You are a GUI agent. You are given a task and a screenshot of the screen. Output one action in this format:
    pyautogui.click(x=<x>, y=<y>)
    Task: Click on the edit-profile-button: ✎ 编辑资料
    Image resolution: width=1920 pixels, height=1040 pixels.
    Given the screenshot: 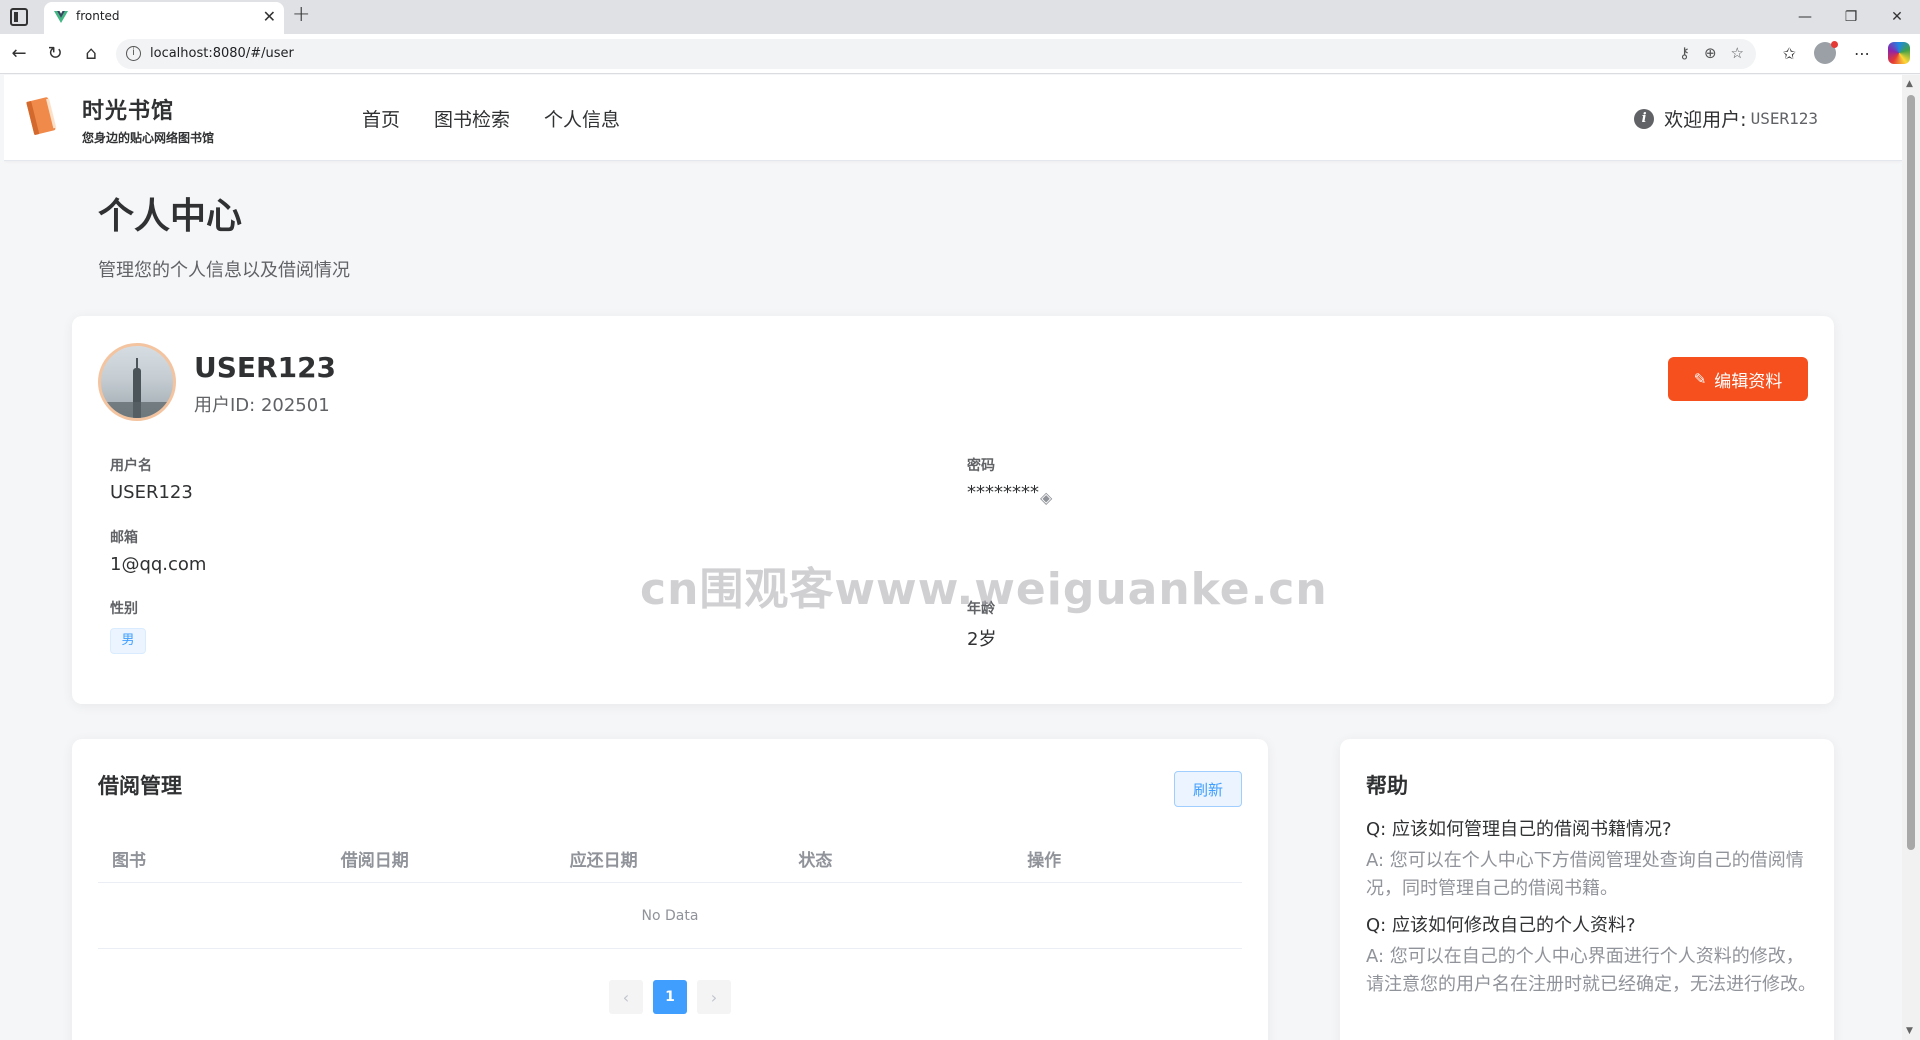 What is the action you would take?
    pyautogui.click(x=1738, y=379)
    